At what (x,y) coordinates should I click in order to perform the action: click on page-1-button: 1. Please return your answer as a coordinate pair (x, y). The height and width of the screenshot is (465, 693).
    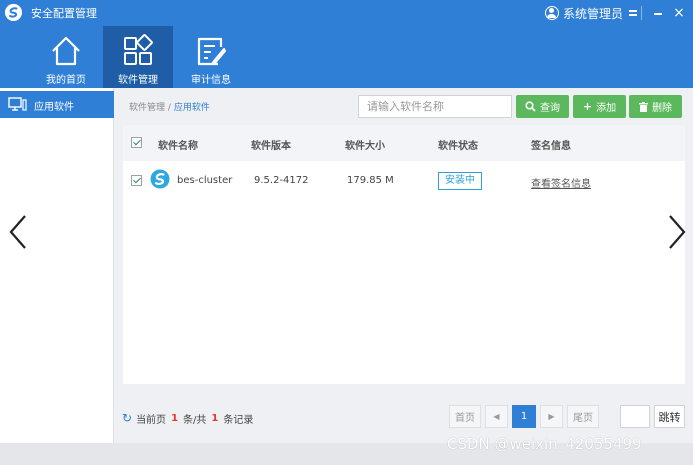
    Looking at the image, I should click on (524, 416).